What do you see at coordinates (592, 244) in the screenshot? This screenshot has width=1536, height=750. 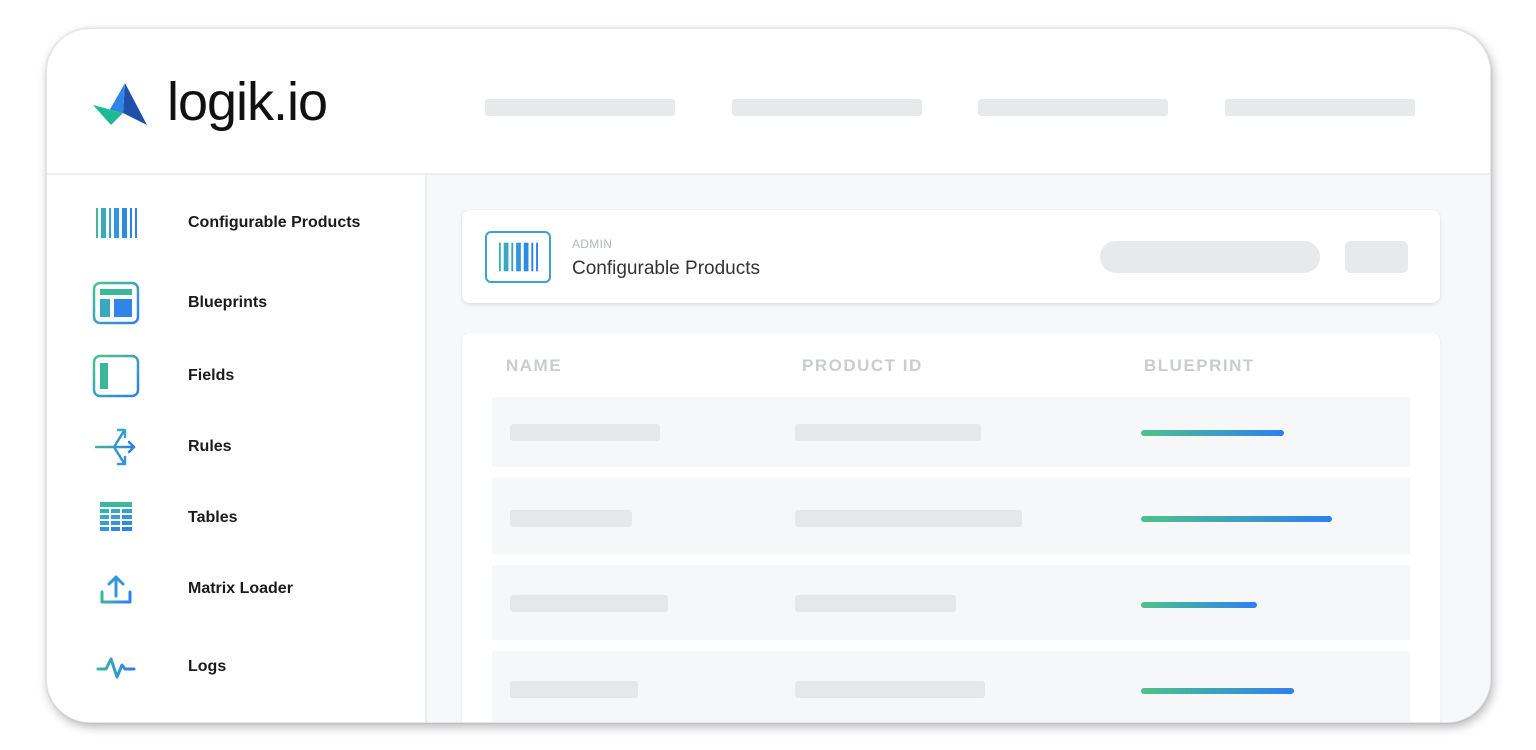 I see `section-label: ADMIN` at bounding box center [592, 244].